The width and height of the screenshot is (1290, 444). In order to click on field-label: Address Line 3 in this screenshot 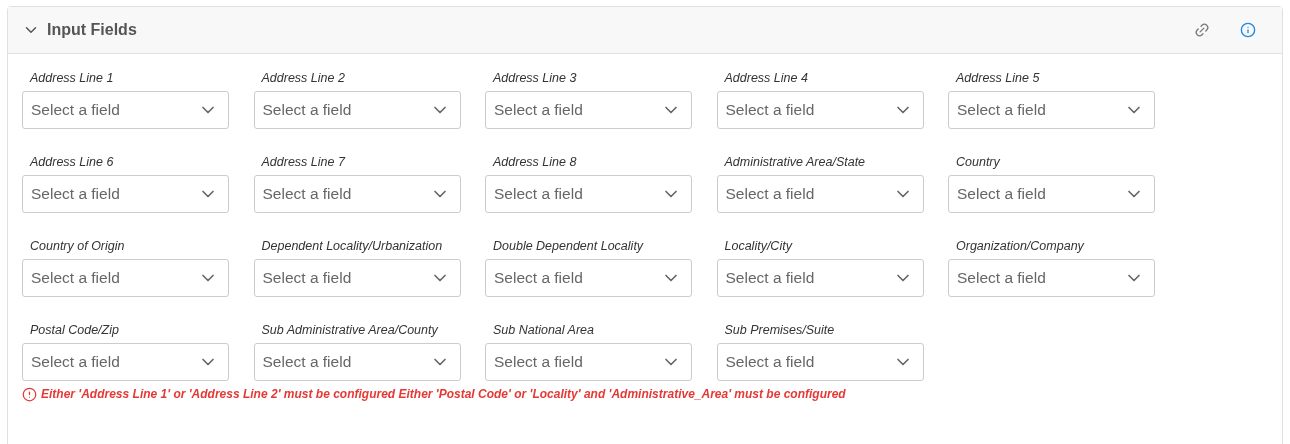, I will do `click(534, 78)`.